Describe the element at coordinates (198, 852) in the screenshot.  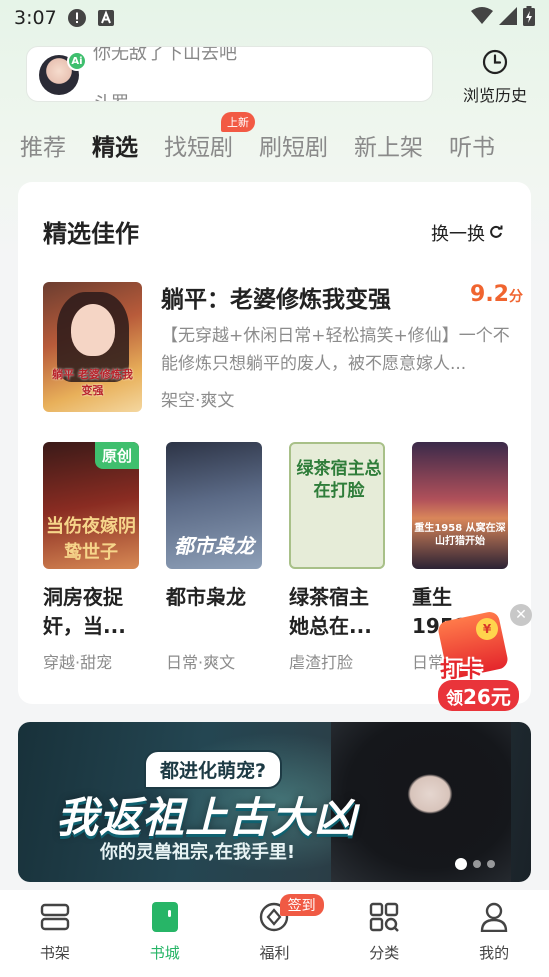
I see `banner-subtitle: 你的灵兽祖宗,在我手里!` at that location.